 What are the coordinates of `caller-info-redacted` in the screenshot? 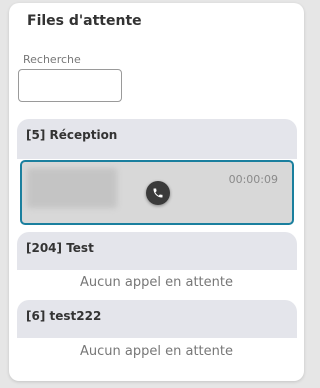 It's located at (72, 188).